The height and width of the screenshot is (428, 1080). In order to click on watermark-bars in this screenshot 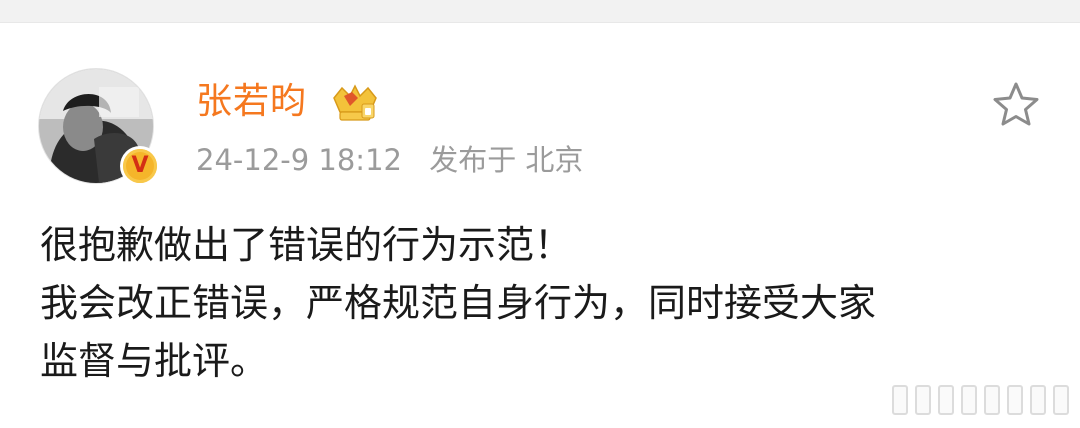, I will do `click(981, 400)`.